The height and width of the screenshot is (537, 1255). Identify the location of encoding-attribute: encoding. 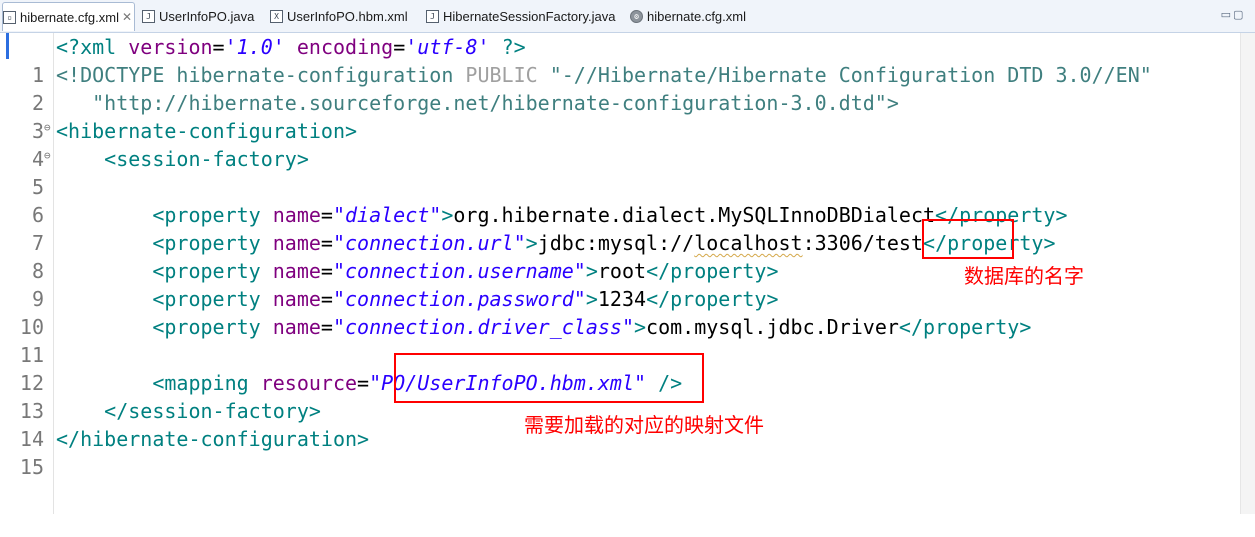
(345, 47).